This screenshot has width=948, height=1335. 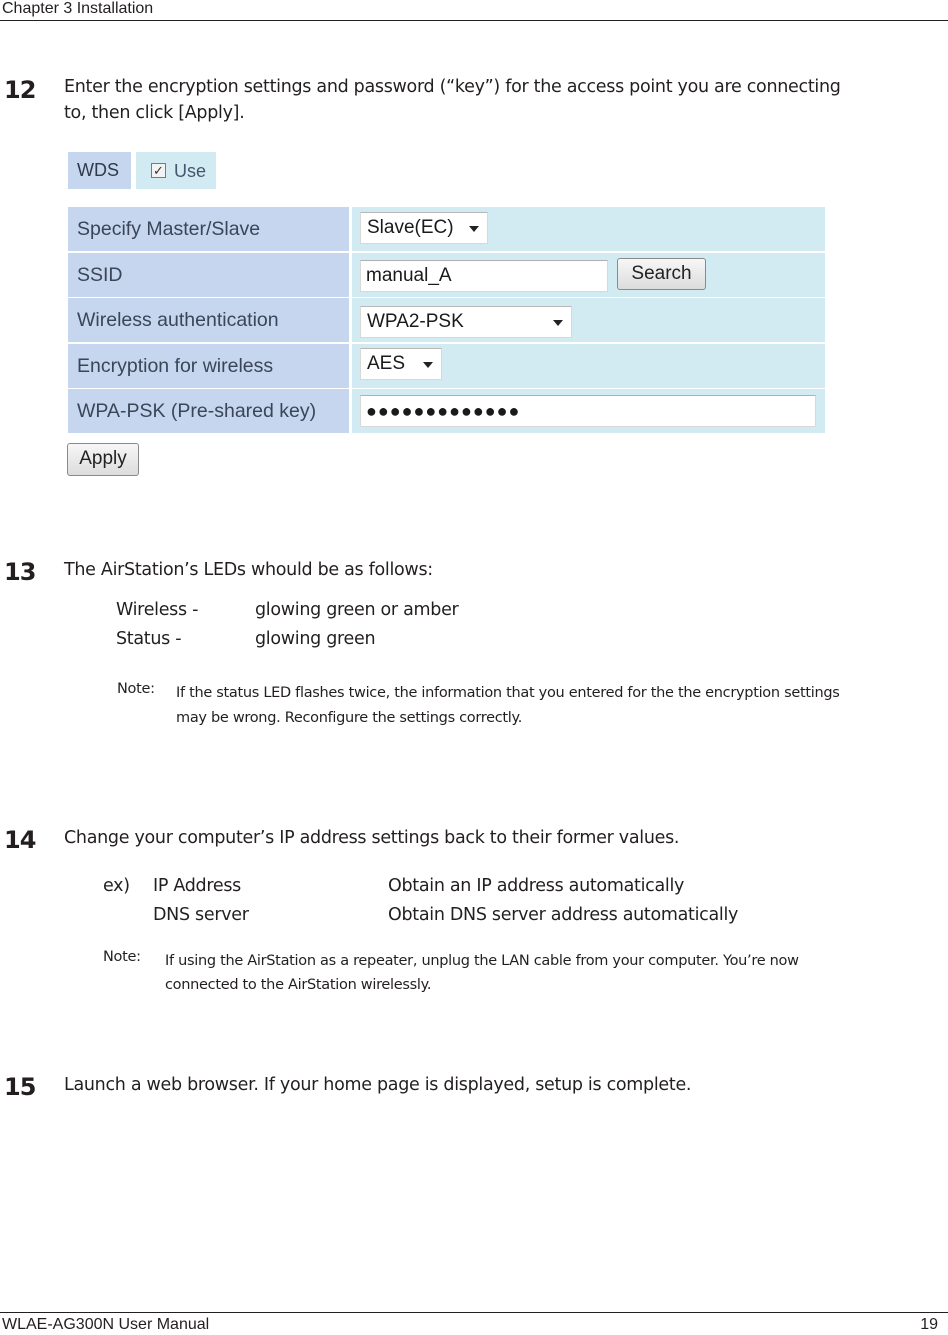 What do you see at coordinates (466, 322) in the screenshot?
I see `wireless-auth-select: WPA2-PSK` at bounding box center [466, 322].